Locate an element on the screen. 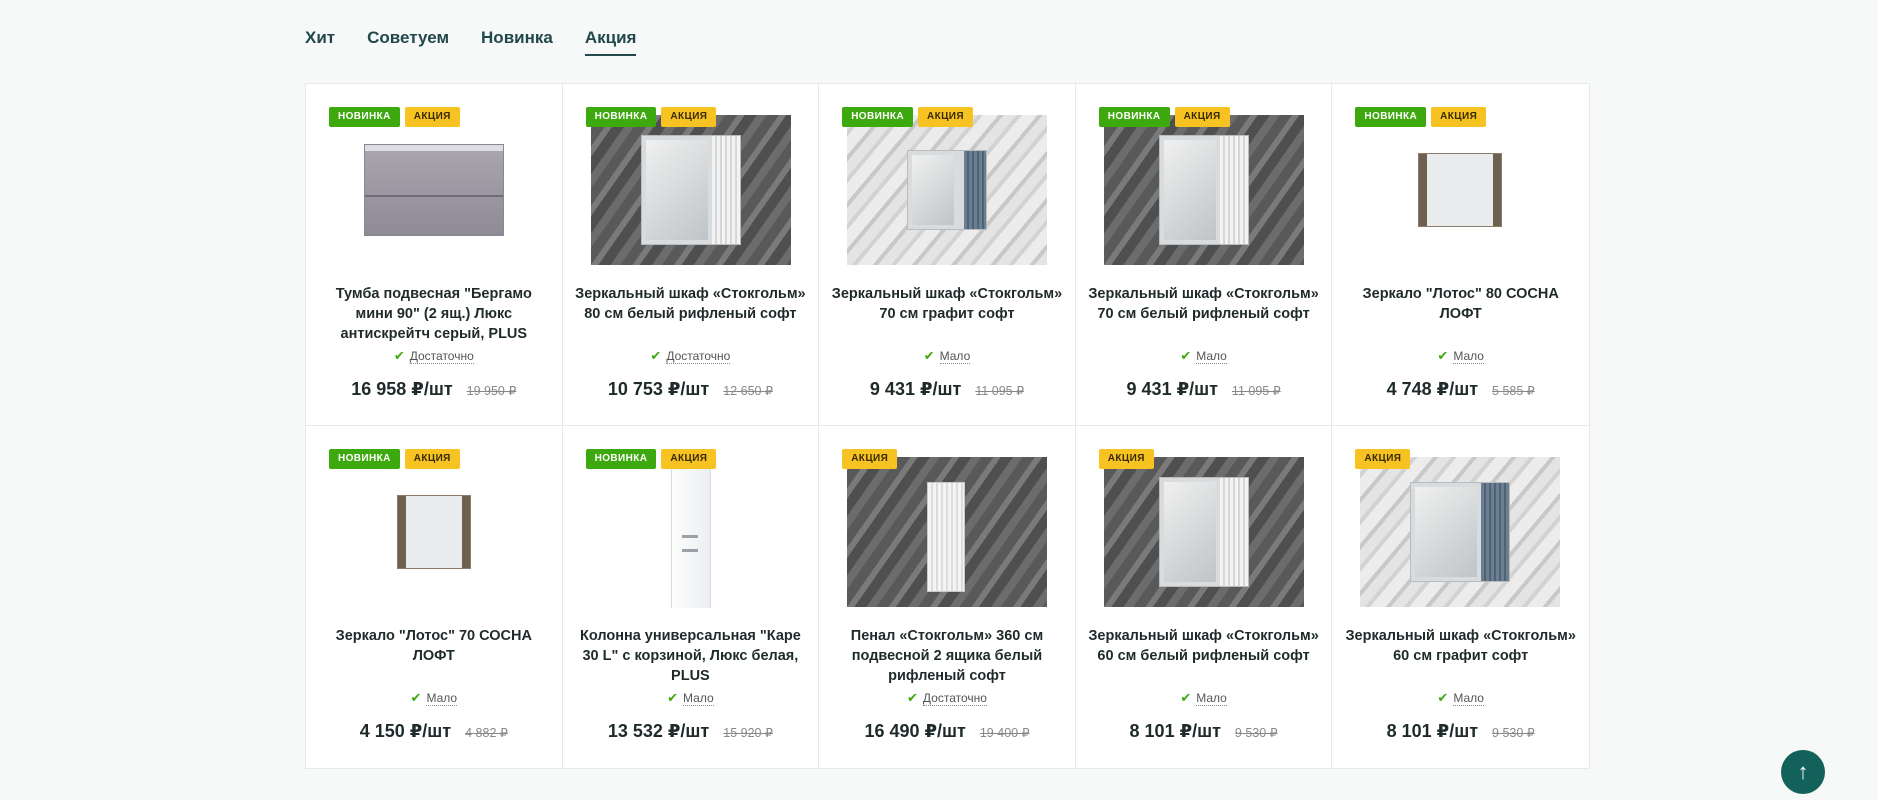 Image resolution: width=1878 pixels, height=800 pixels. price-row: 10 753 ₽/шт 12 650 ₽ is located at coordinates (691, 389).